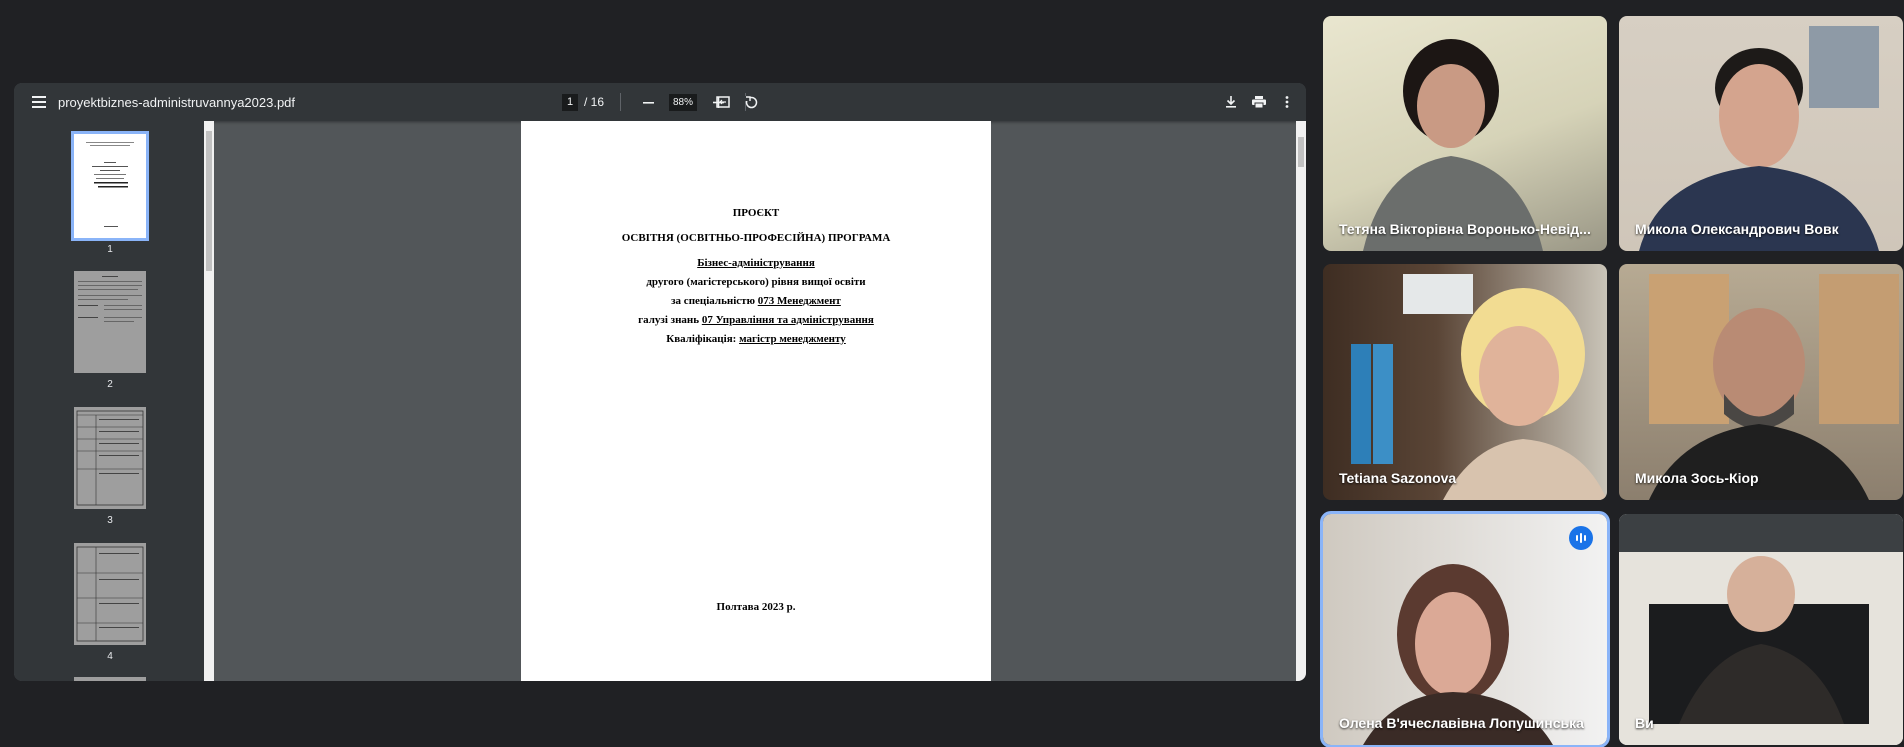 The width and height of the screenshot is (1904, 747). Describe the element at coordinates (1398, 478) in the screenshot. I see `participant-name: Tetiana Sazonova` at that location.